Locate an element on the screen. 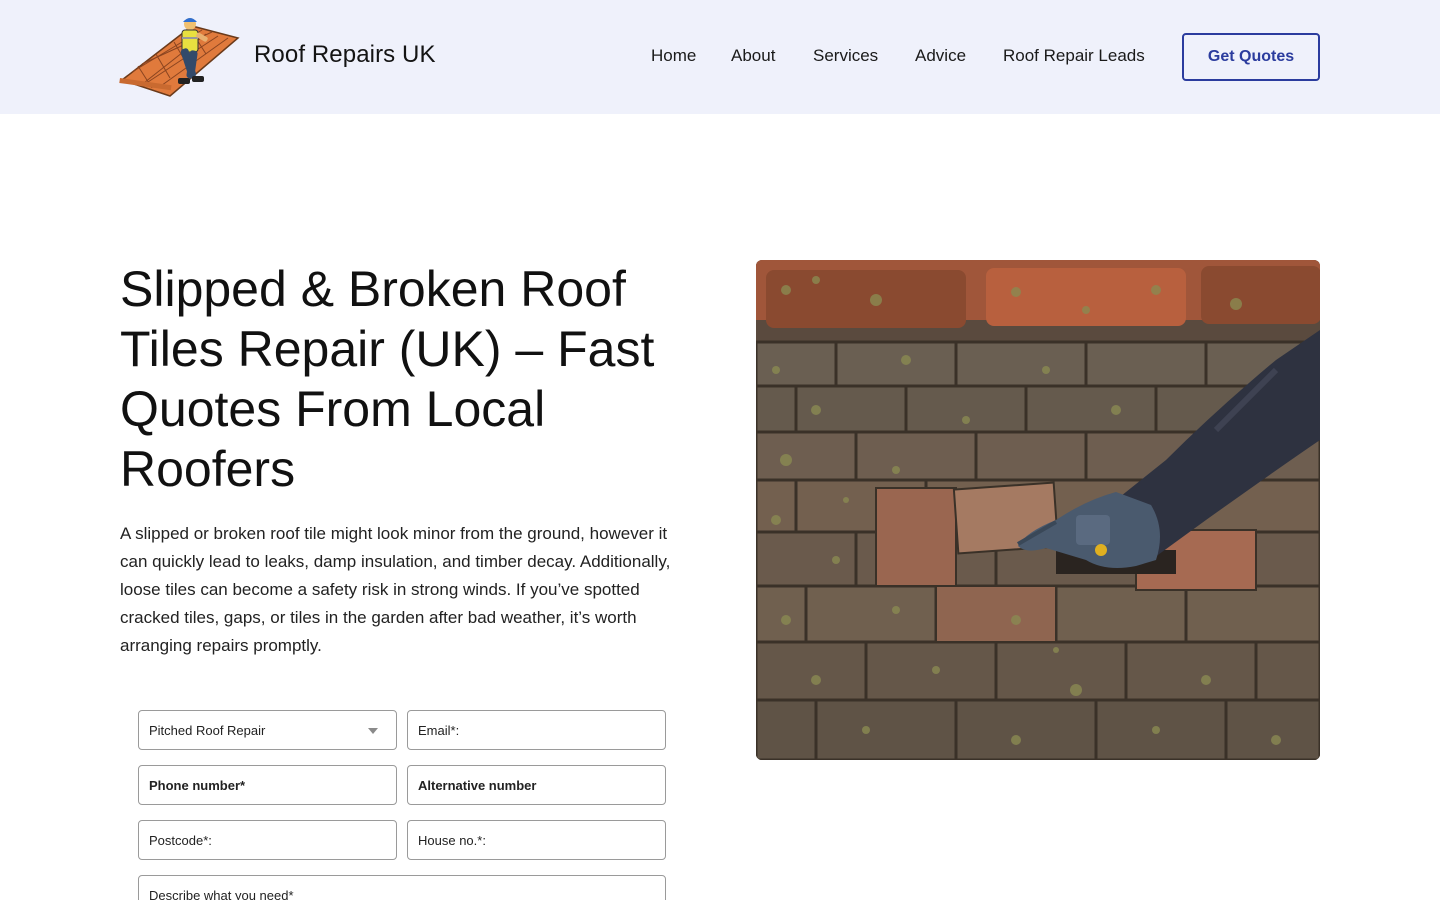  nav-home: Home is located at coordinates (673, 56).